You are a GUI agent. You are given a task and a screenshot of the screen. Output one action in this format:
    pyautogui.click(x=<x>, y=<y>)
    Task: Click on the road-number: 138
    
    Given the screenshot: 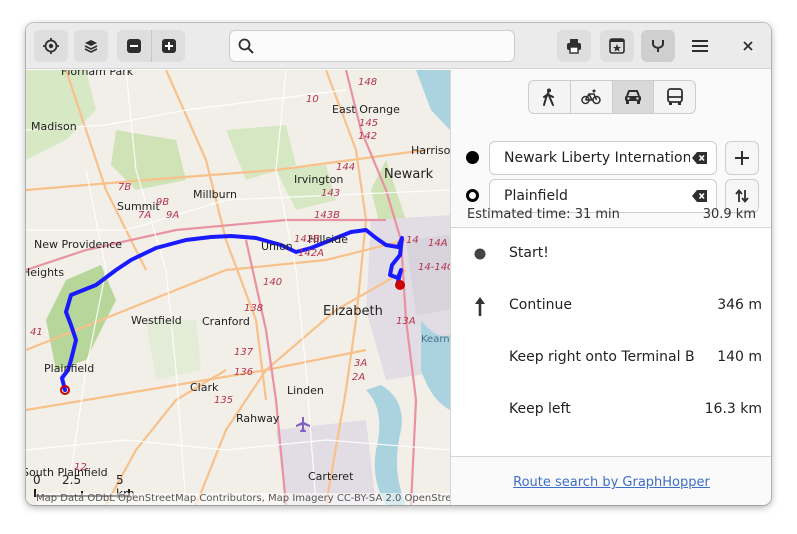 What is the action you would take?
    pyautogui.click(x=253, y=308)
    